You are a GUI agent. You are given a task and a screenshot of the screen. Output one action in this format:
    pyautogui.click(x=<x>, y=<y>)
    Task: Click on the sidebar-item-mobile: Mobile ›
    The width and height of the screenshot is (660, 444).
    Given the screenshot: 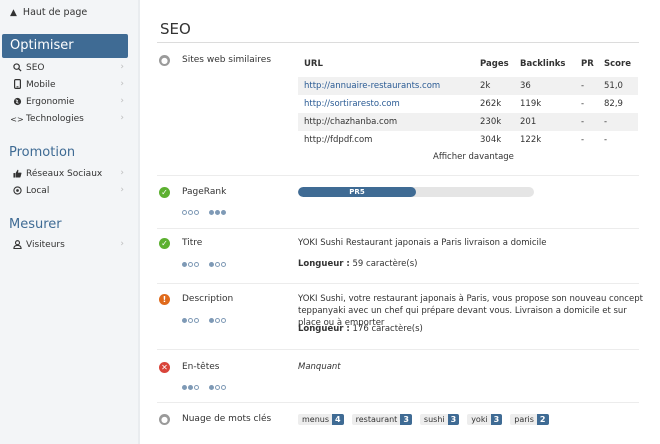 What is the action you would take?
    pyautogui.click(x=68, y=85)
    